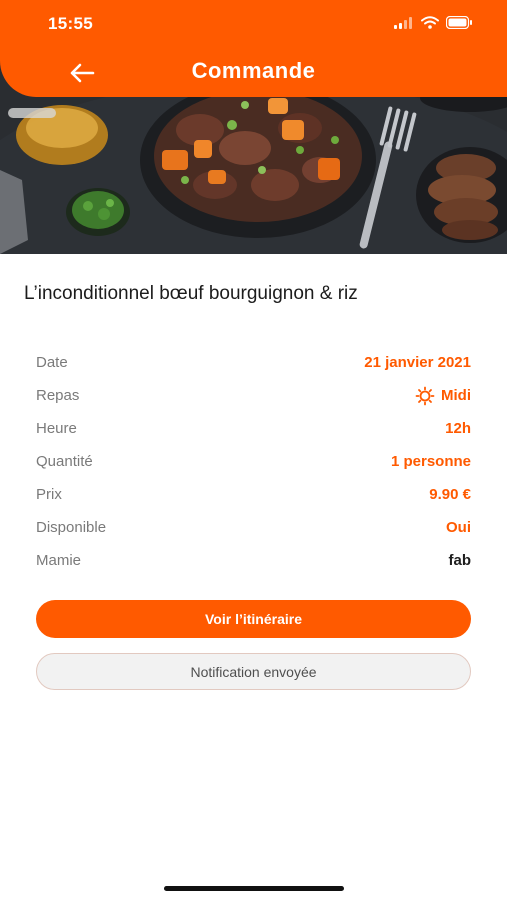 The height and width of the screenshot is (900, 507). What do you see at coordinates (459, 22) in the screenshot?
I see `battery-icon` at bounding box center [459, 22].